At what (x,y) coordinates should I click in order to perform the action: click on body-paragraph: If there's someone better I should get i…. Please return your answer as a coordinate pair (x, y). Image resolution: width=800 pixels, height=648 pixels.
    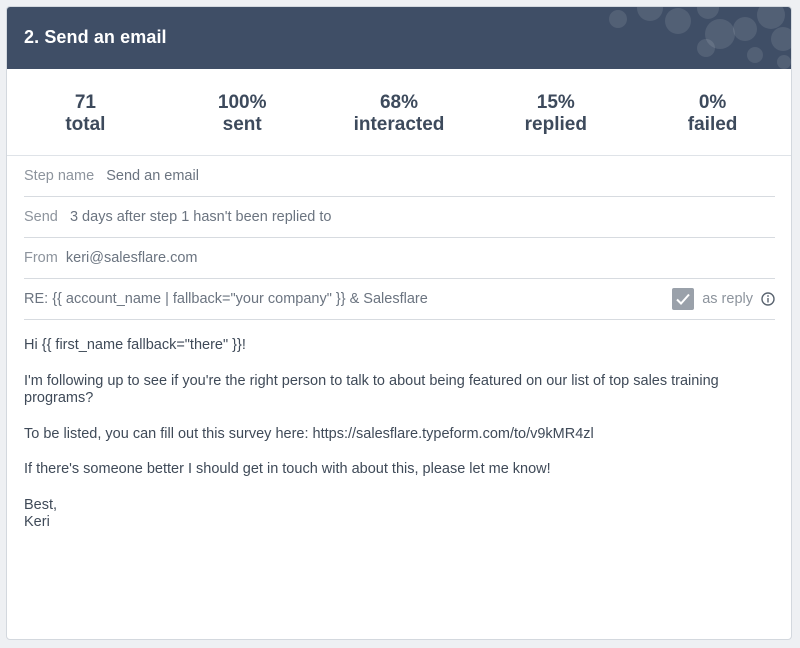
    Looking at the image, I should click on (287, 469).